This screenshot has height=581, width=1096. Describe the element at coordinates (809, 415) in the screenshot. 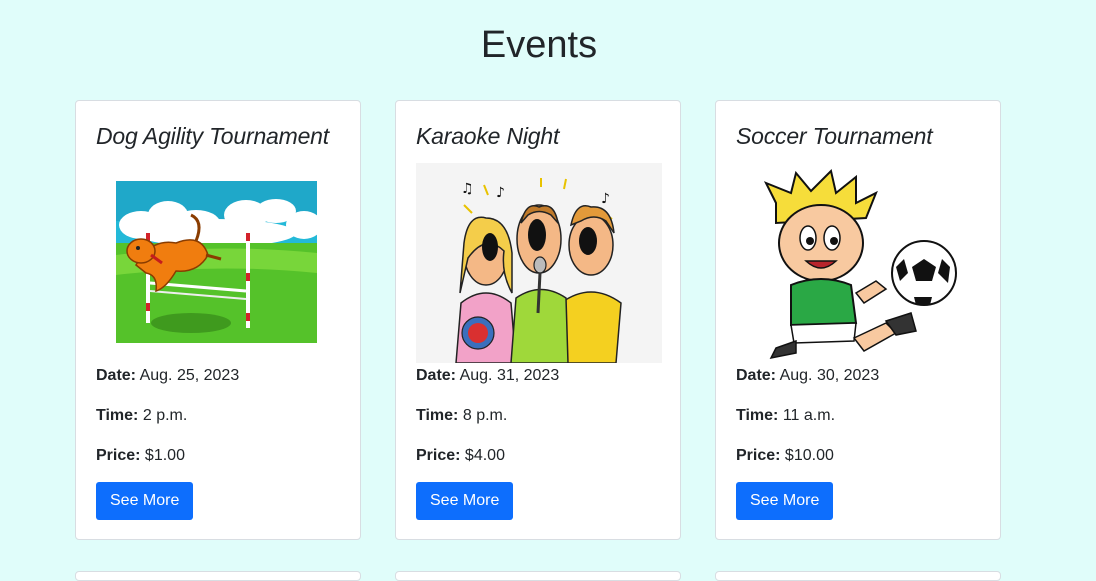

I see `time-value: 11 a.m.` at that location.